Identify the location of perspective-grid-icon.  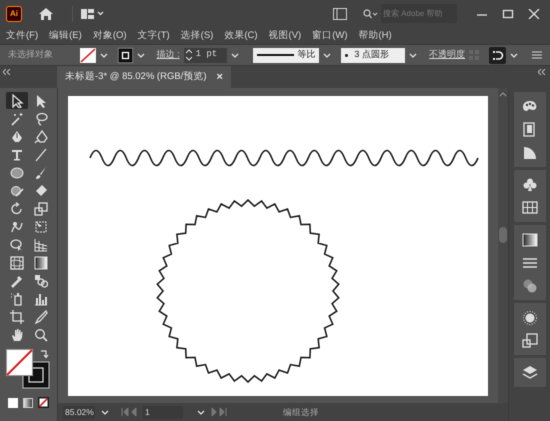
(41, 245).